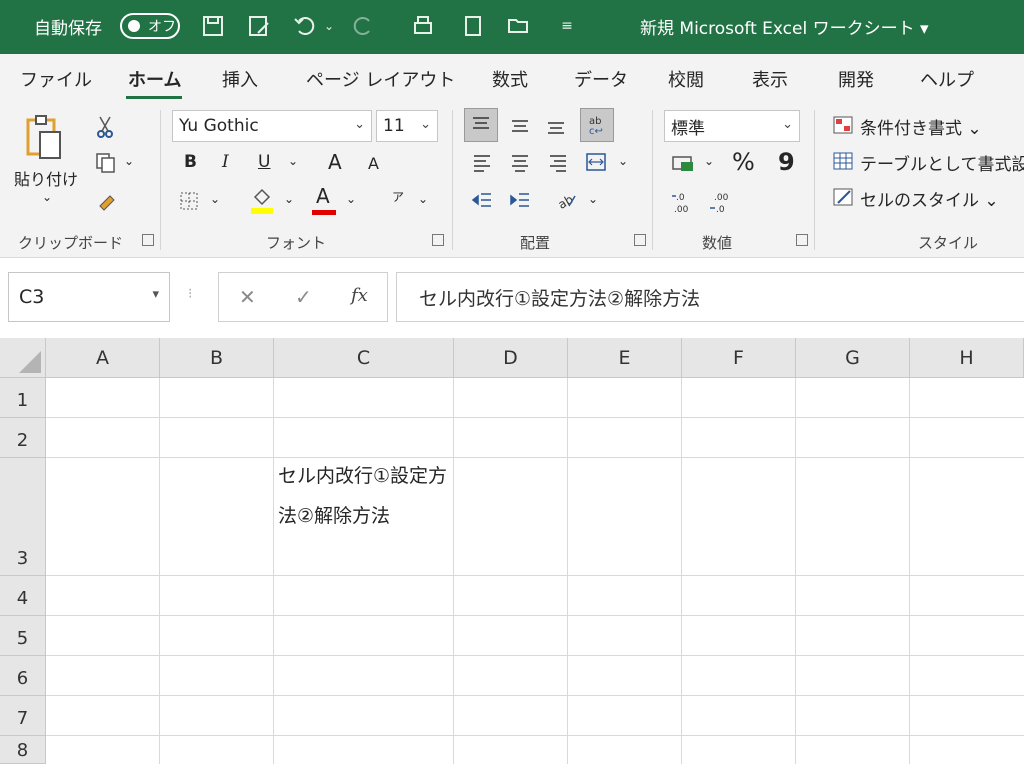 The image size is (1024, 764). What do you see at coordinates (921, 126) in the screenshot?
I see `conditional-formatting-button: 条件付き書式 ⌄` at bounding box center [921, 126].